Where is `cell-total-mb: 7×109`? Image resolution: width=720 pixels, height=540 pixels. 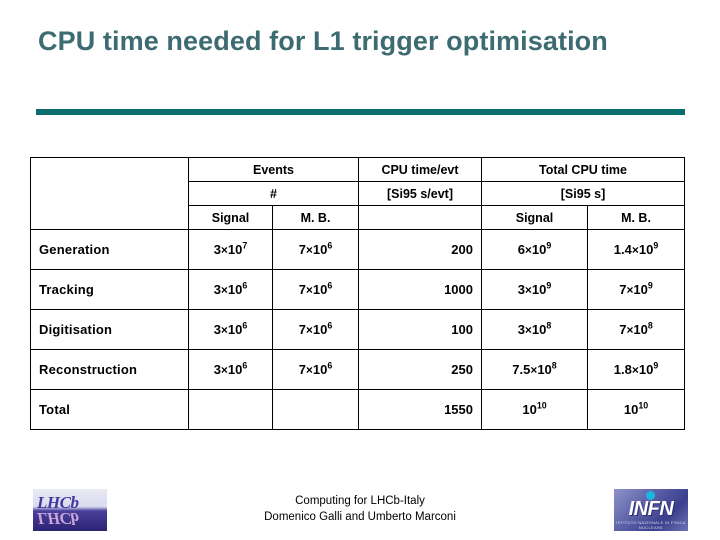 cell-total-mb: 7×109 is located at coordinates (636, 289).